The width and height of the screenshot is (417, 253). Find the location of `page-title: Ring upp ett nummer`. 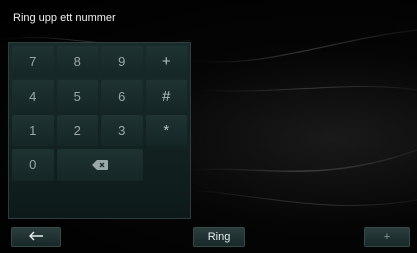

page-title: Ring upp ett nummer is located at coordinates (64, 18).